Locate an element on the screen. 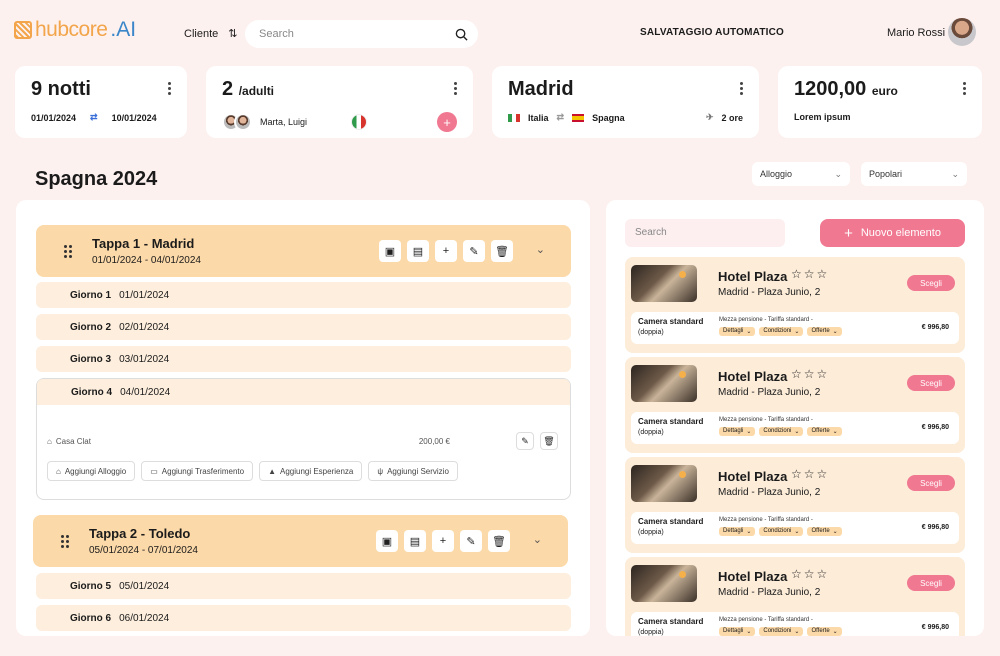  search-input: Search is located at coordinates (361, 34).